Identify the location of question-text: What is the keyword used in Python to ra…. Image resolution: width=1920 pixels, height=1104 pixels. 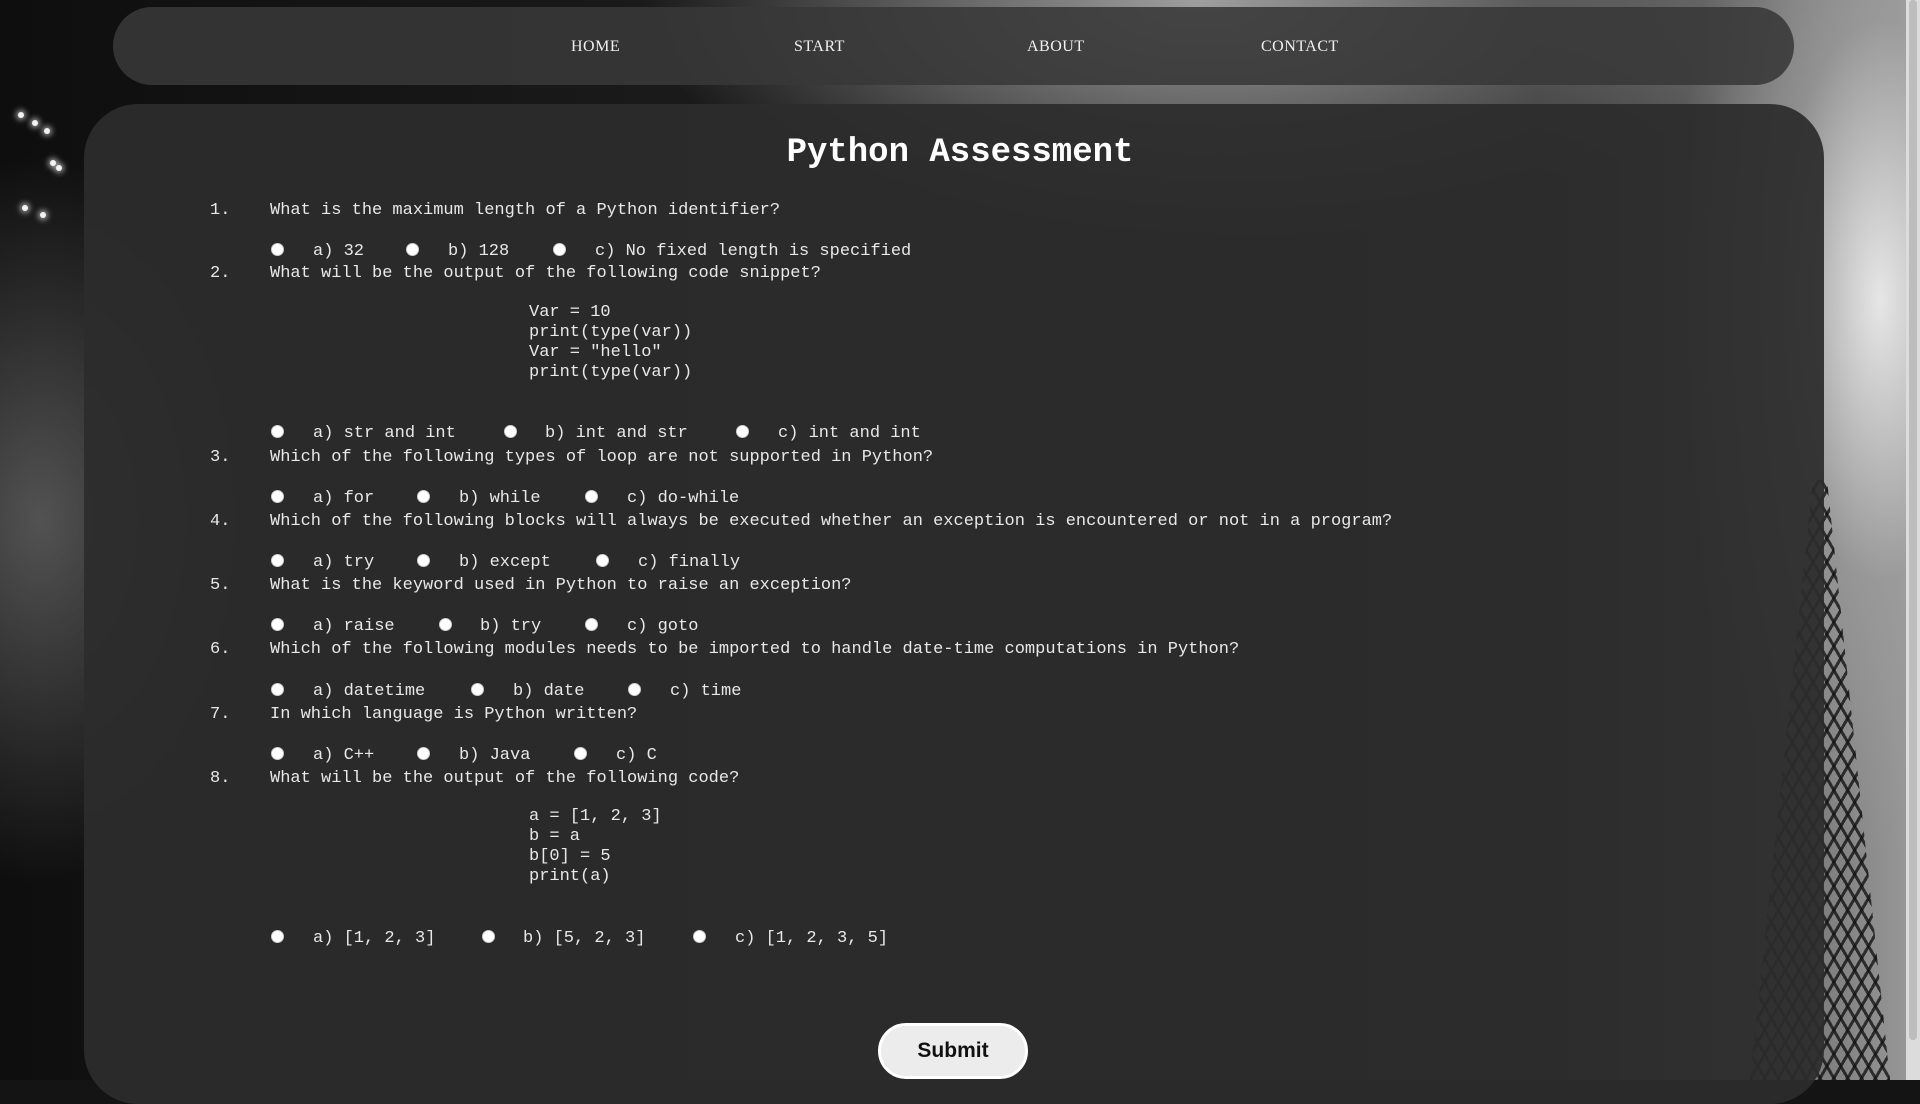
(561, 585).